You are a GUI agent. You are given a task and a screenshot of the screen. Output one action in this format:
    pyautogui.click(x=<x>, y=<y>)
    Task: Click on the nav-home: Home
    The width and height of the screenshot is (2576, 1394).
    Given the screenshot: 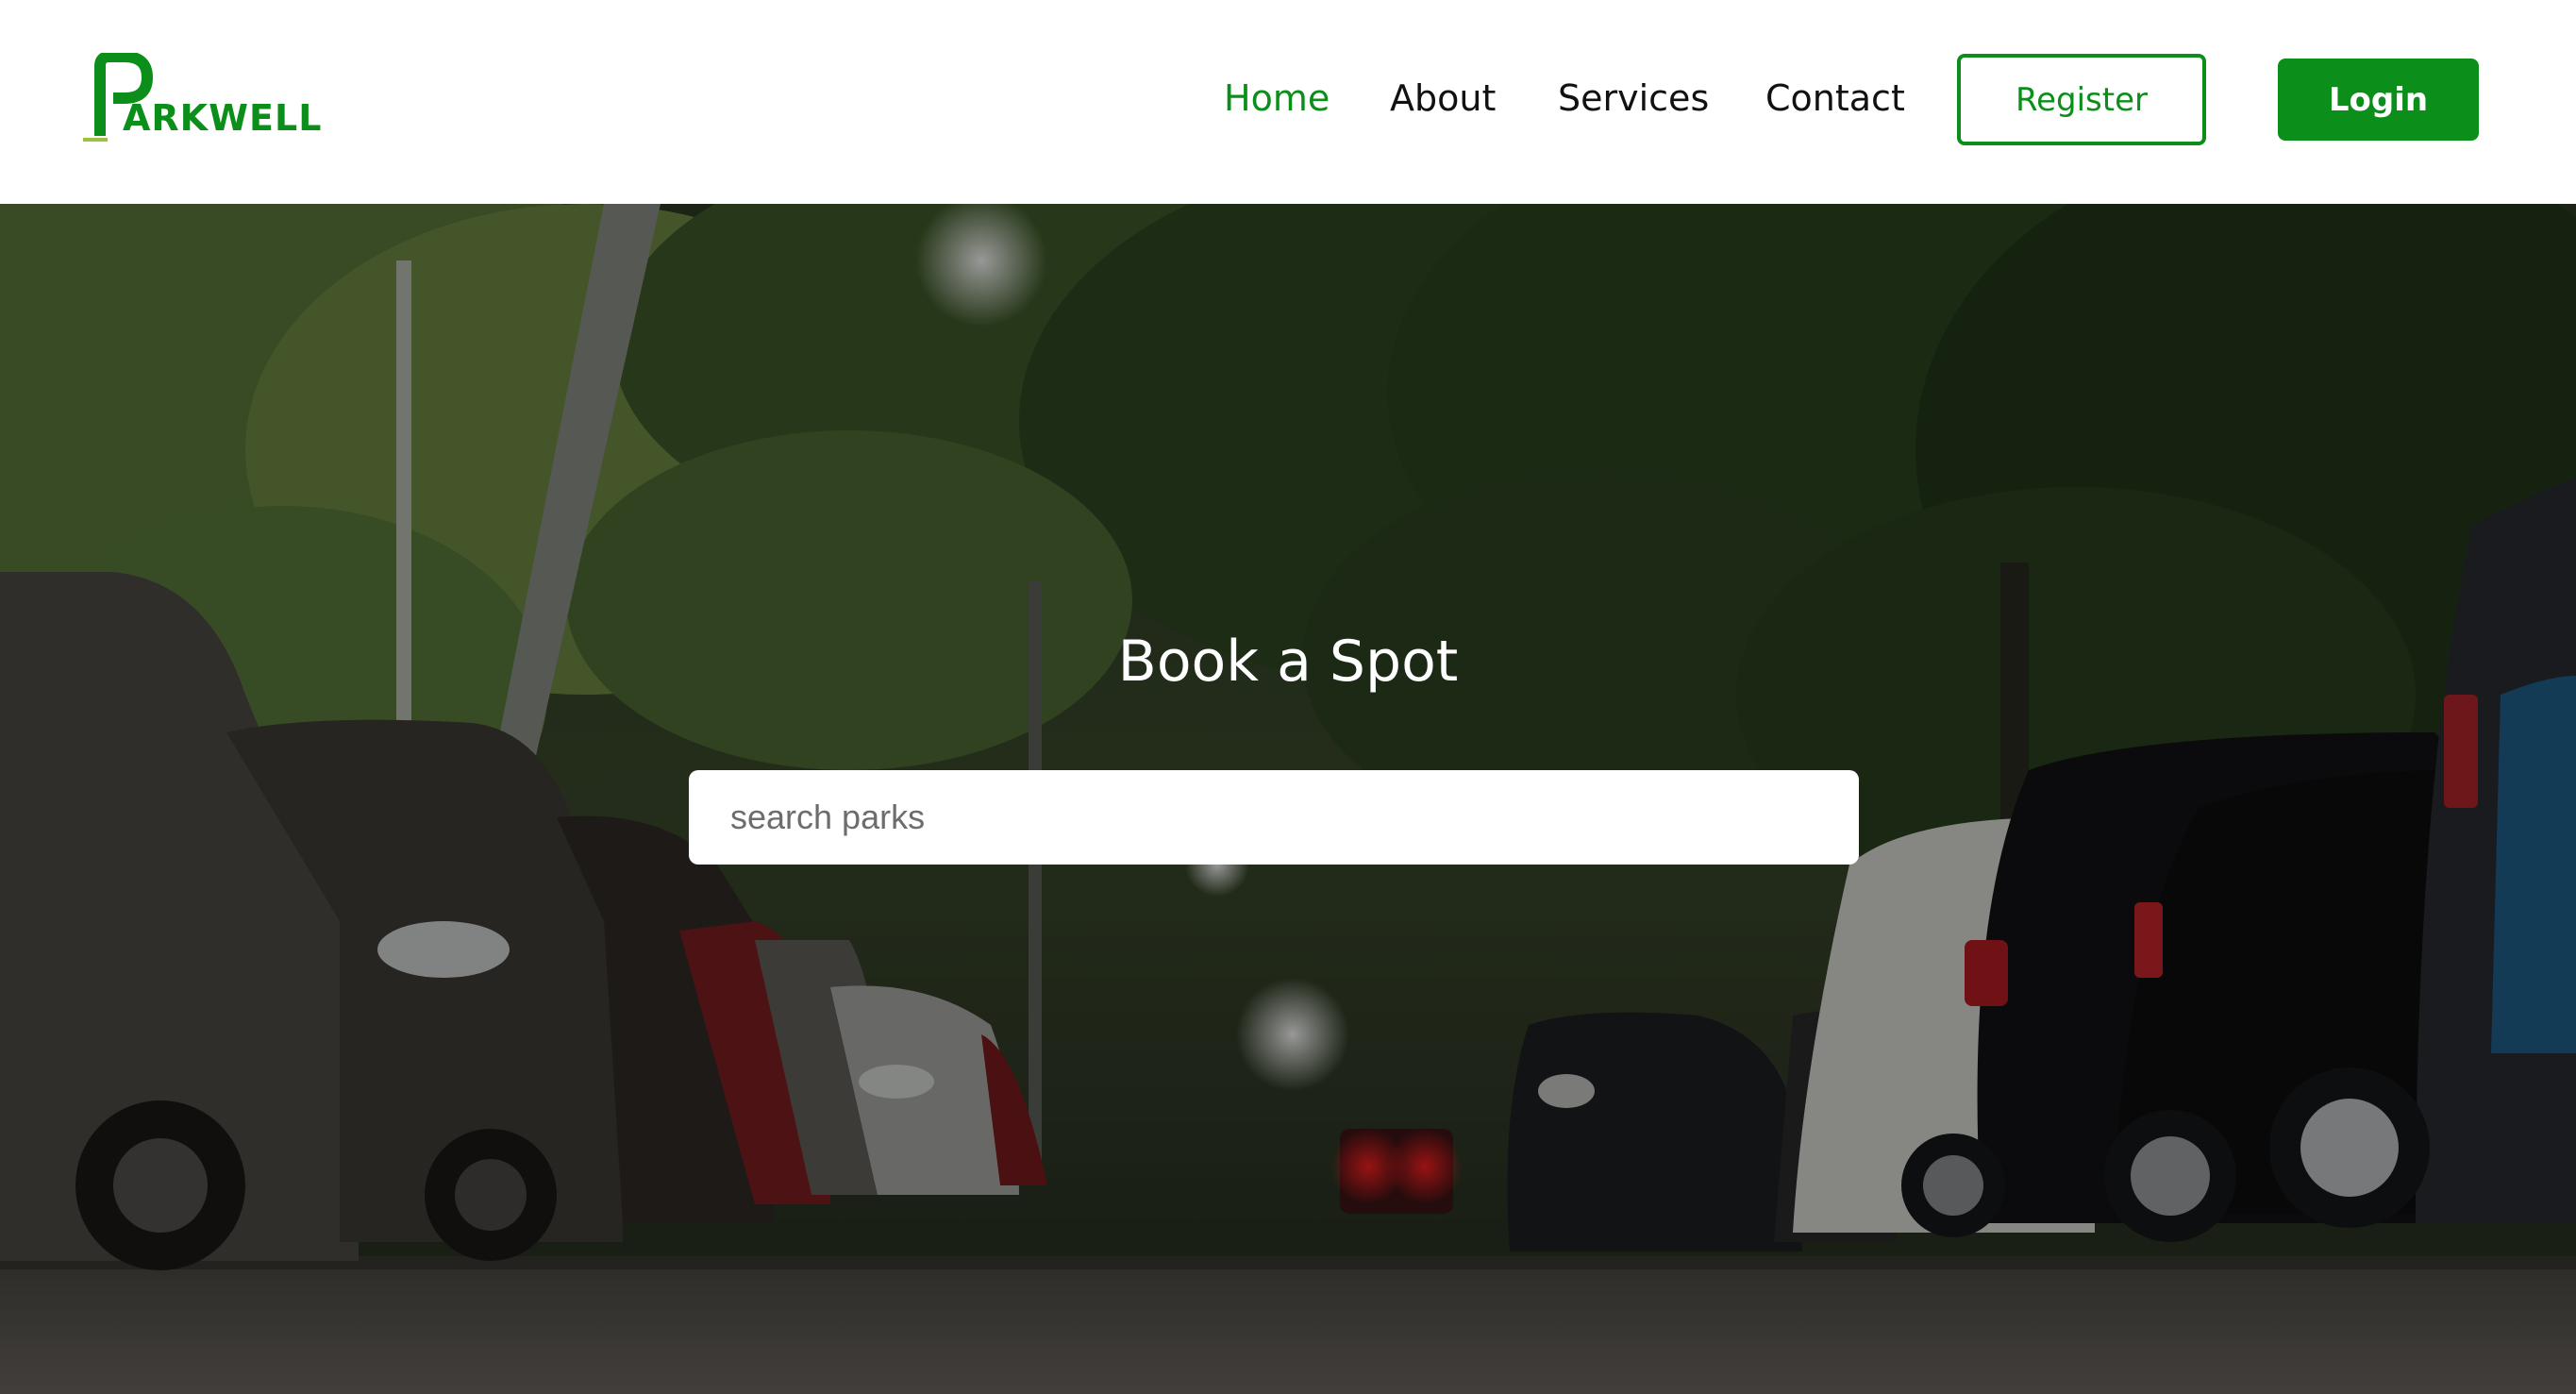 What is the action you would take?
    pyautogui.click(x=1277, y=99)
    